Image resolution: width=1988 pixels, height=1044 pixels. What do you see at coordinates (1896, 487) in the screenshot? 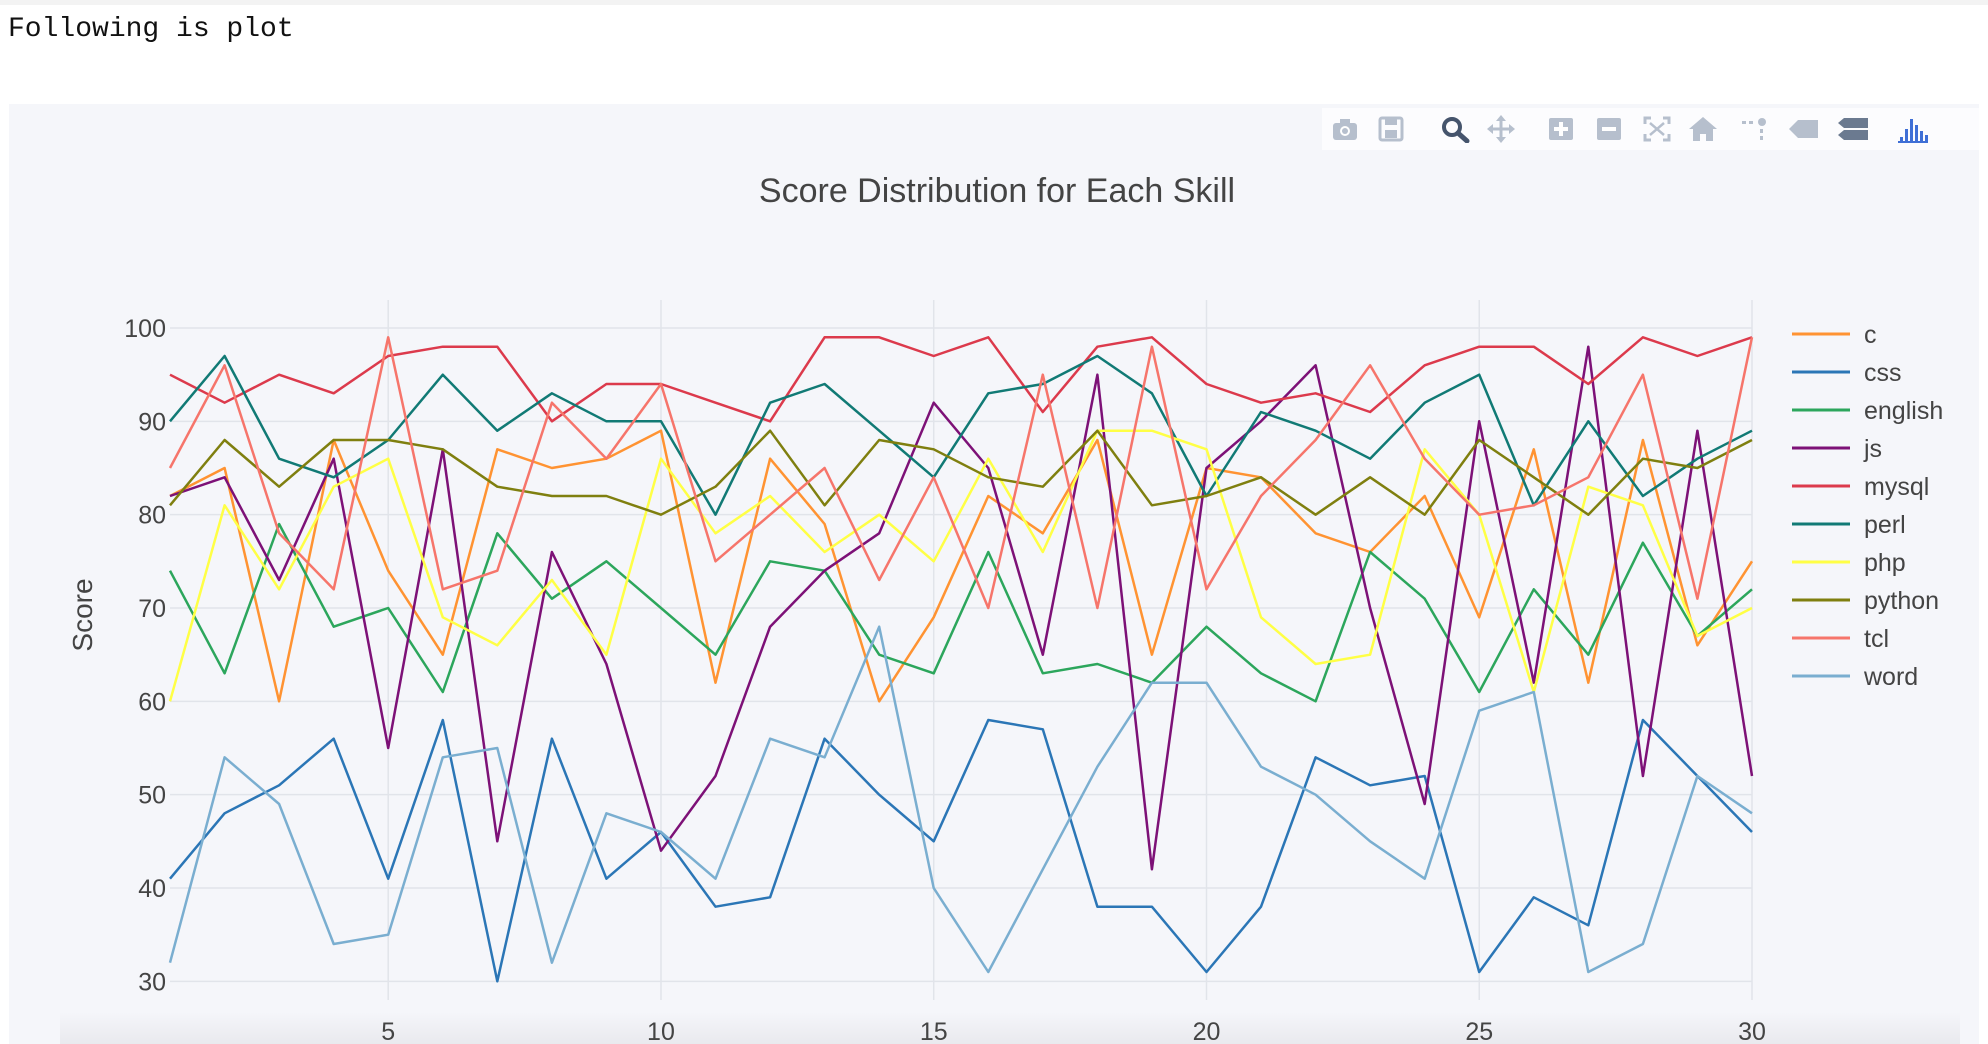
I see `legend-label: mysql` at bounding box center [1896, 487].